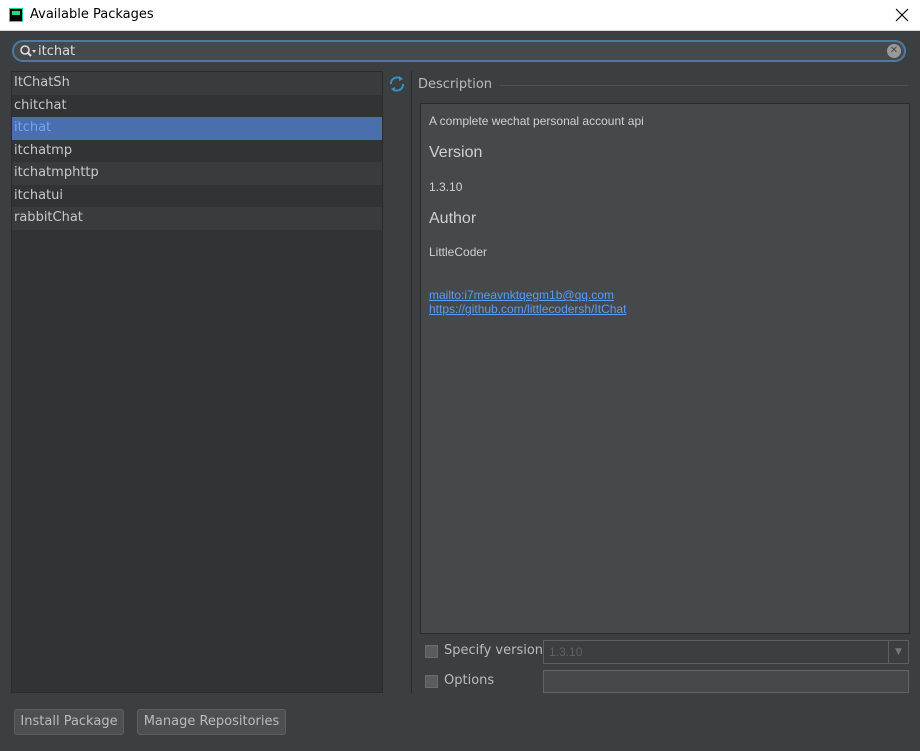 This screenshot has height=751, width=920. I want to click on search-input, so click(458, 51).